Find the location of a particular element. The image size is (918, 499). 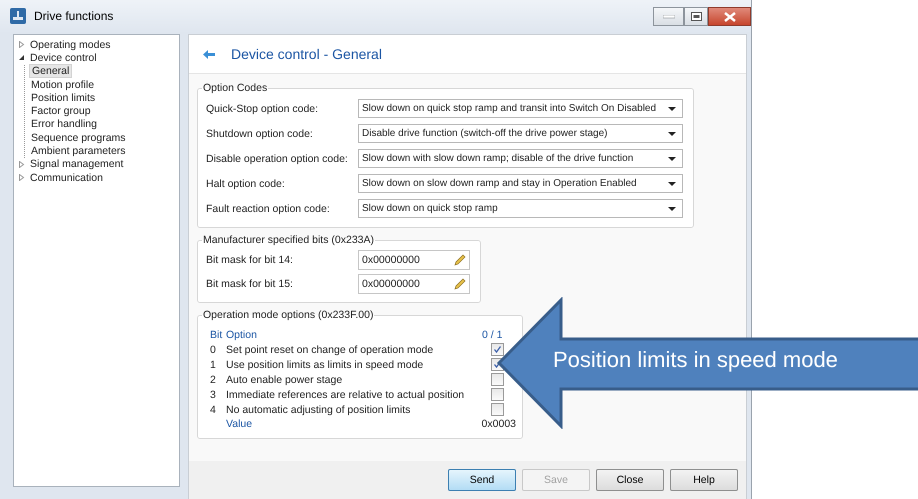

app-icon is located at coordinates (18, 16).